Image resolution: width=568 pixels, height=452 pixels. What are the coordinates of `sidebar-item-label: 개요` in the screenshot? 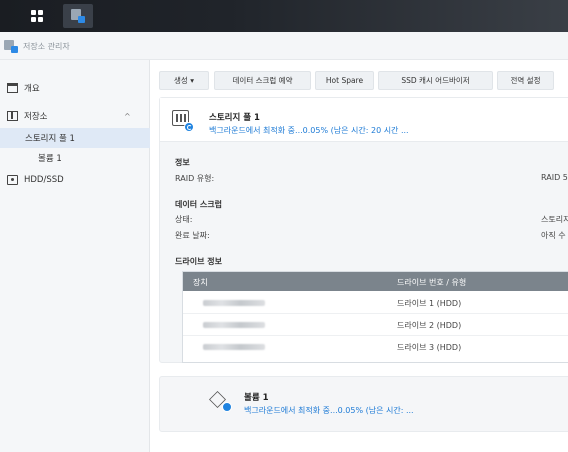 It's located at (32, 89).